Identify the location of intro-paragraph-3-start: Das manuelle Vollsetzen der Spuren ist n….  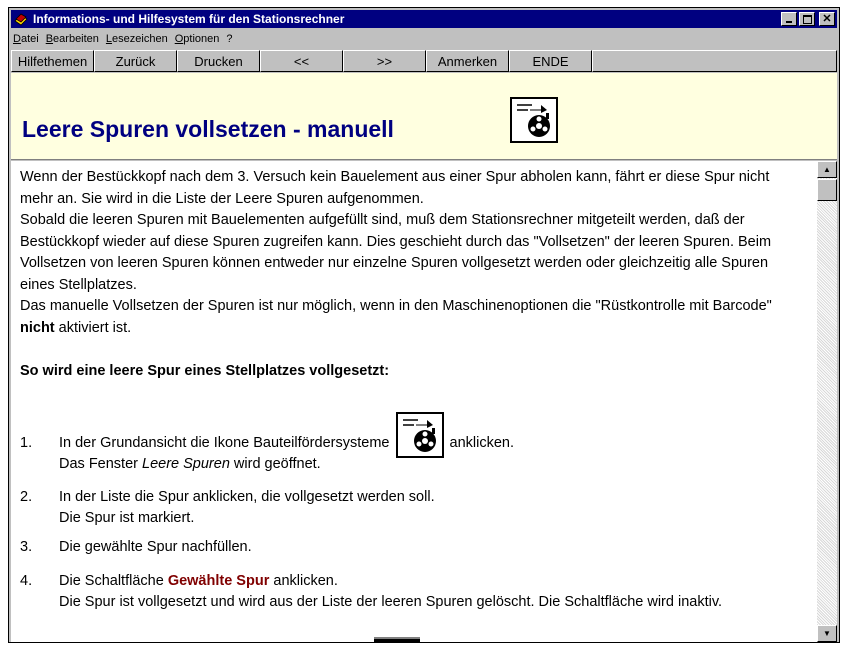
(396, 306).